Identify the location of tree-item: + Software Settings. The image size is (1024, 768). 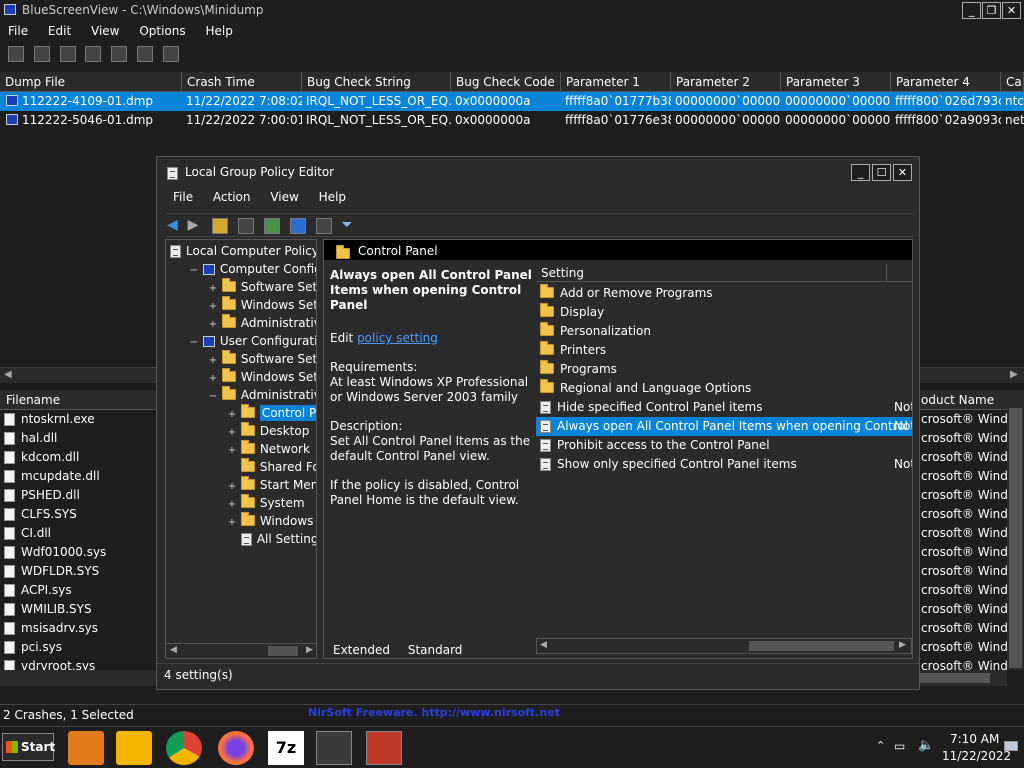
(262, 287).